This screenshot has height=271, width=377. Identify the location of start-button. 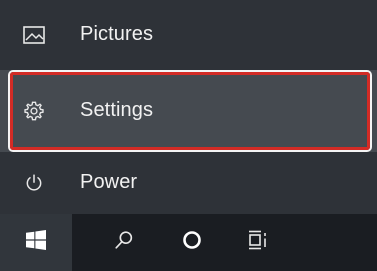
(36, 242).